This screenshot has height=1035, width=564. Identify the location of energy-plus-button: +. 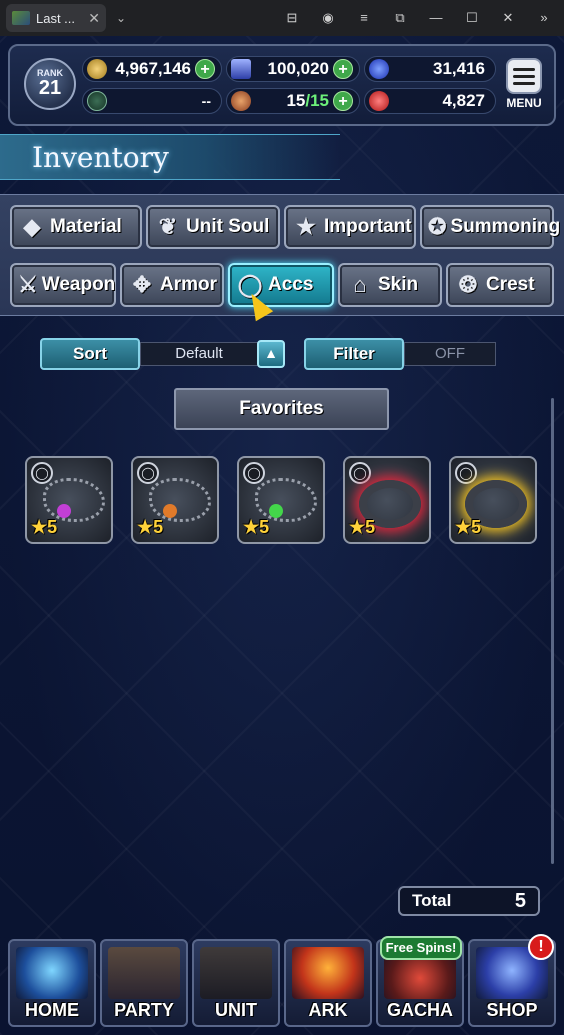
(343, 101).